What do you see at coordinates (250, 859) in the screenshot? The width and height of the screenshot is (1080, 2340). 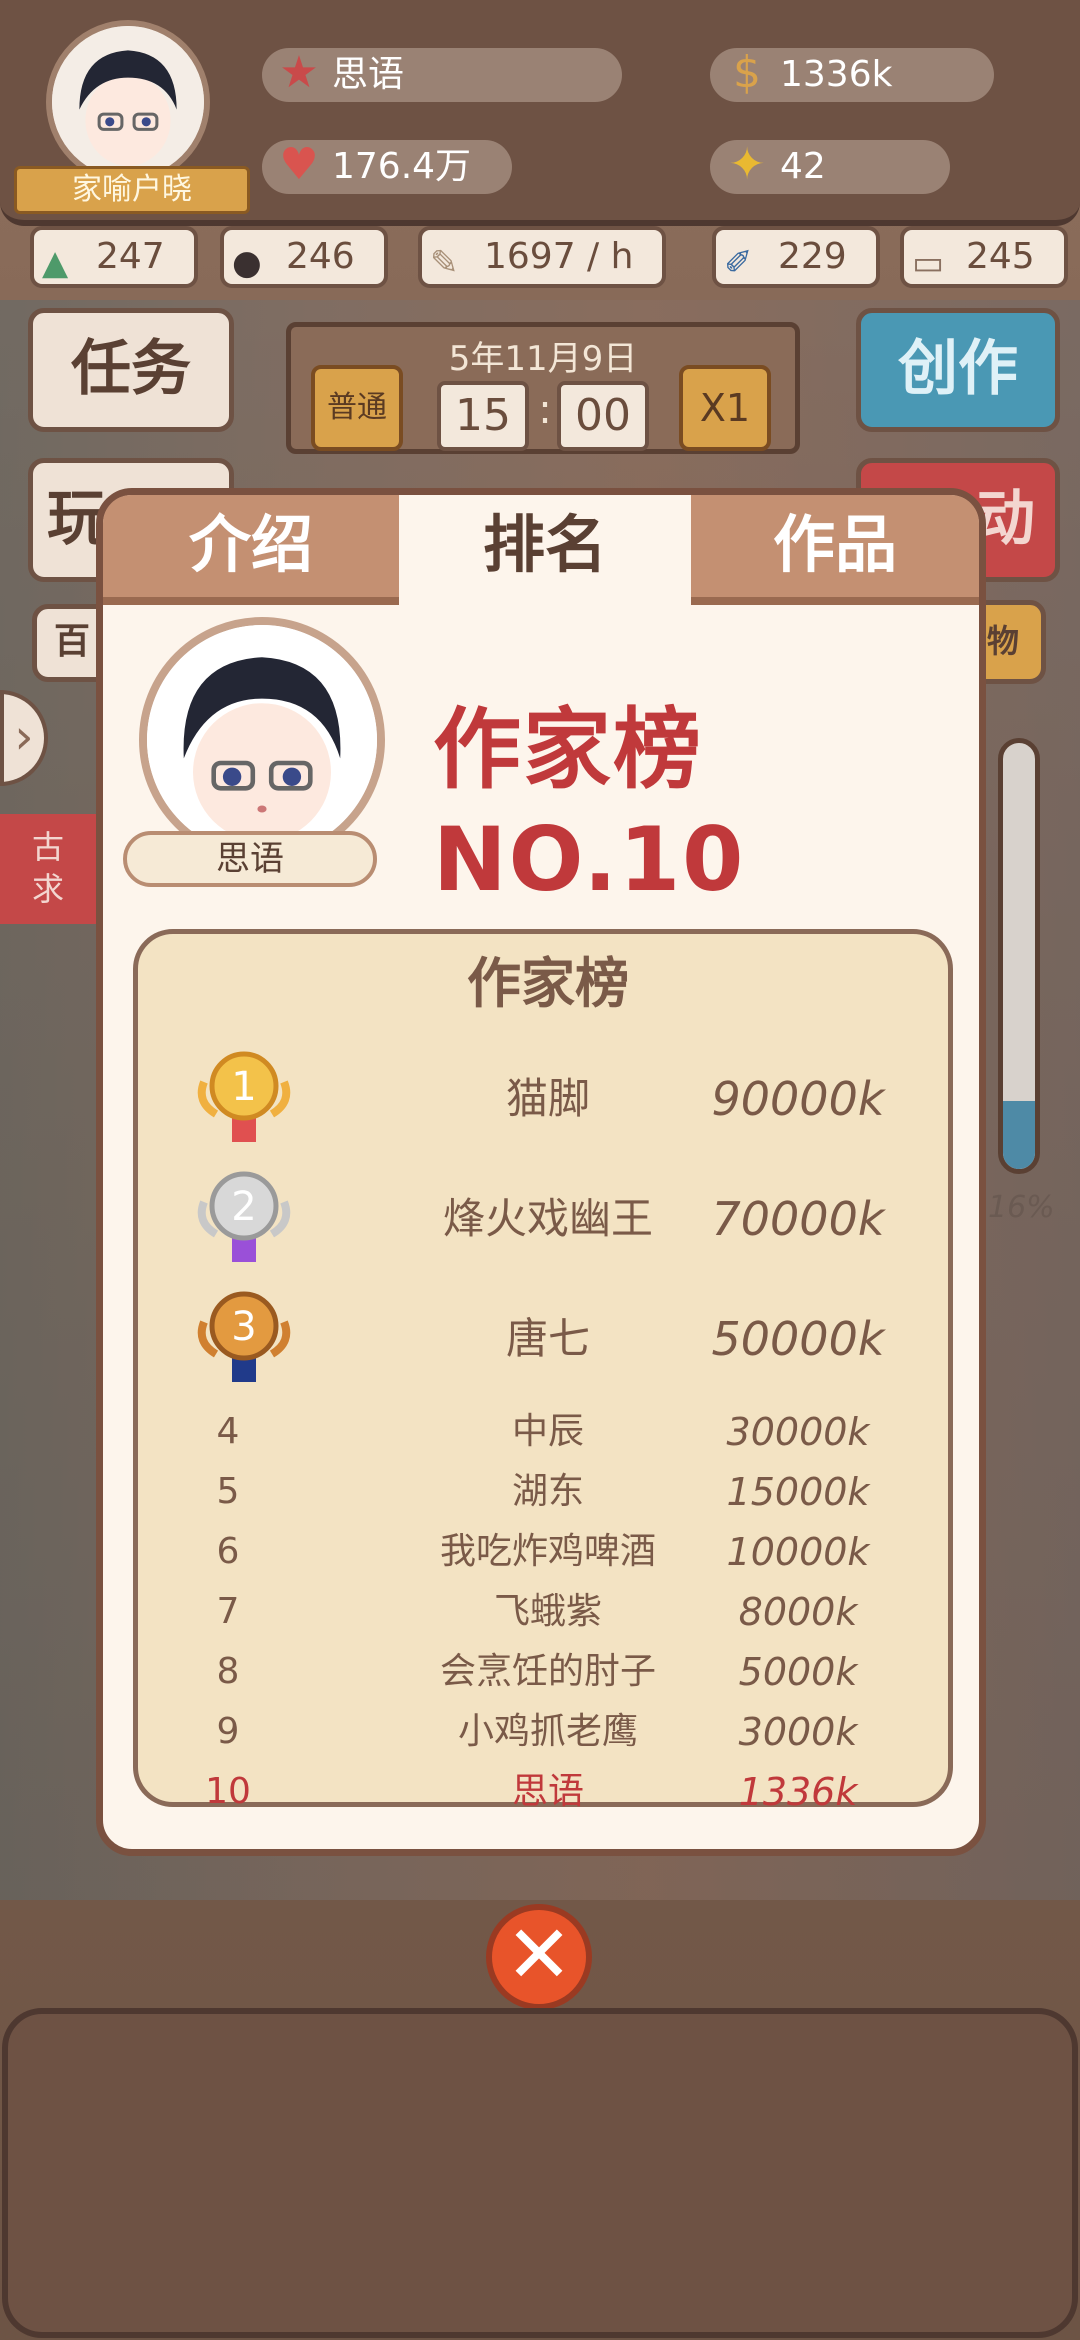 I see `player-name-plate: 思语` at bounding box center [250, 859].